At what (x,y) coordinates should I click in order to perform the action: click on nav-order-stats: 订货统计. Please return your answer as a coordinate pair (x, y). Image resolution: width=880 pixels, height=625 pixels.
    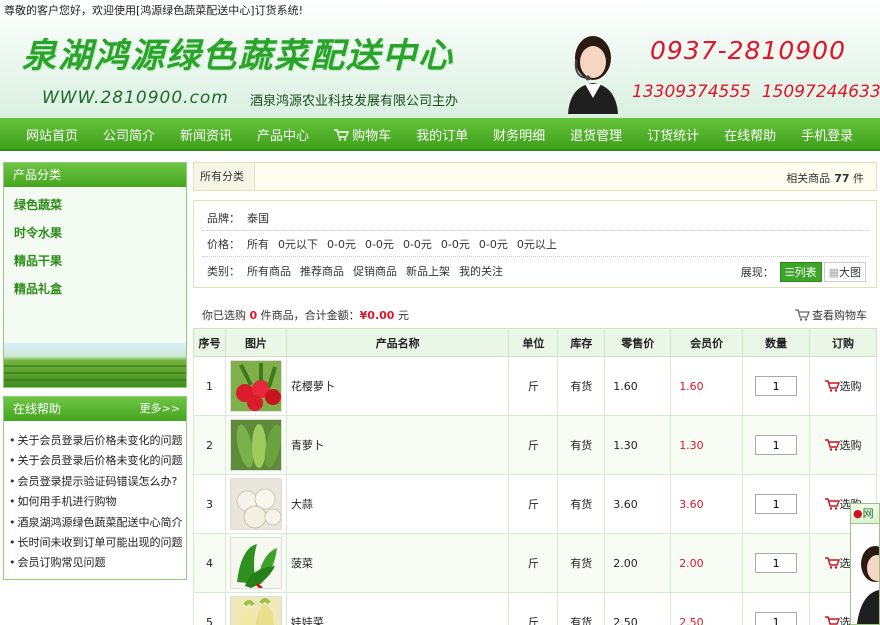
    Looking at the image, I should click on (673, 134).